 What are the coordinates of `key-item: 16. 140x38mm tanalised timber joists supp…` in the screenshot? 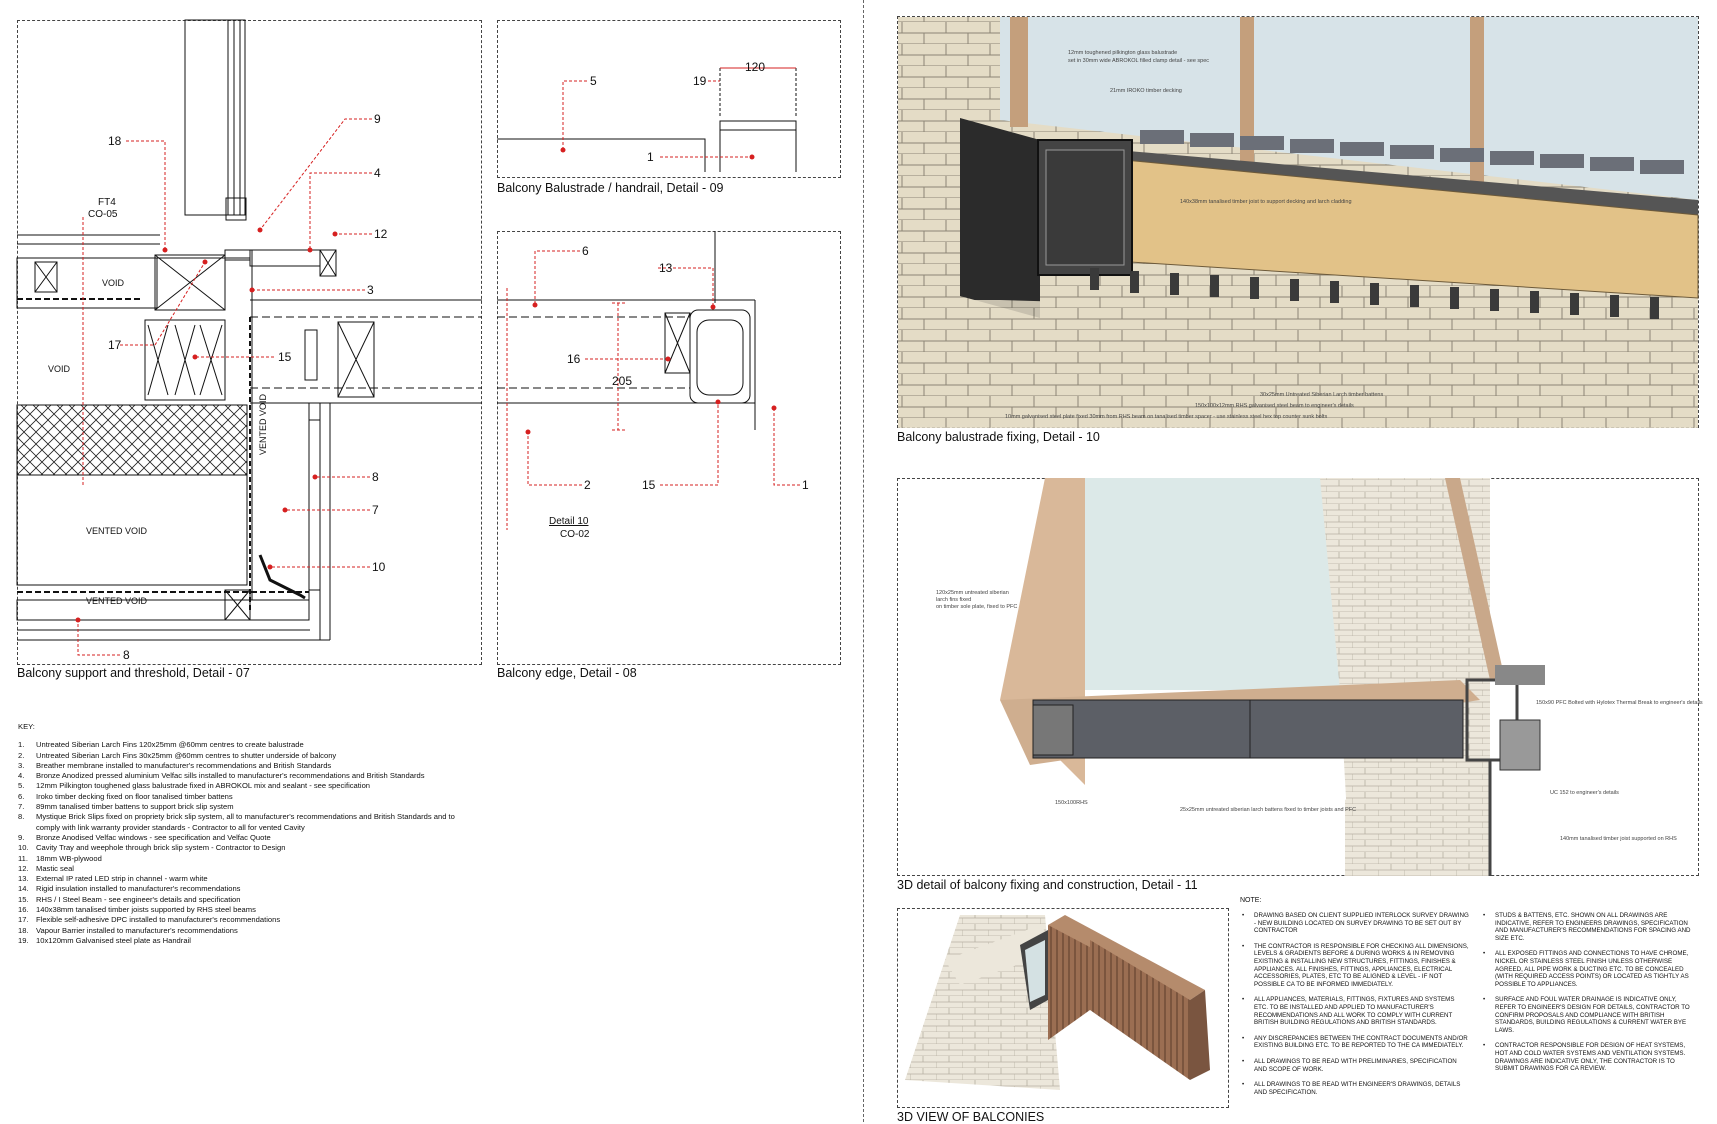 It's located at (137, 910).